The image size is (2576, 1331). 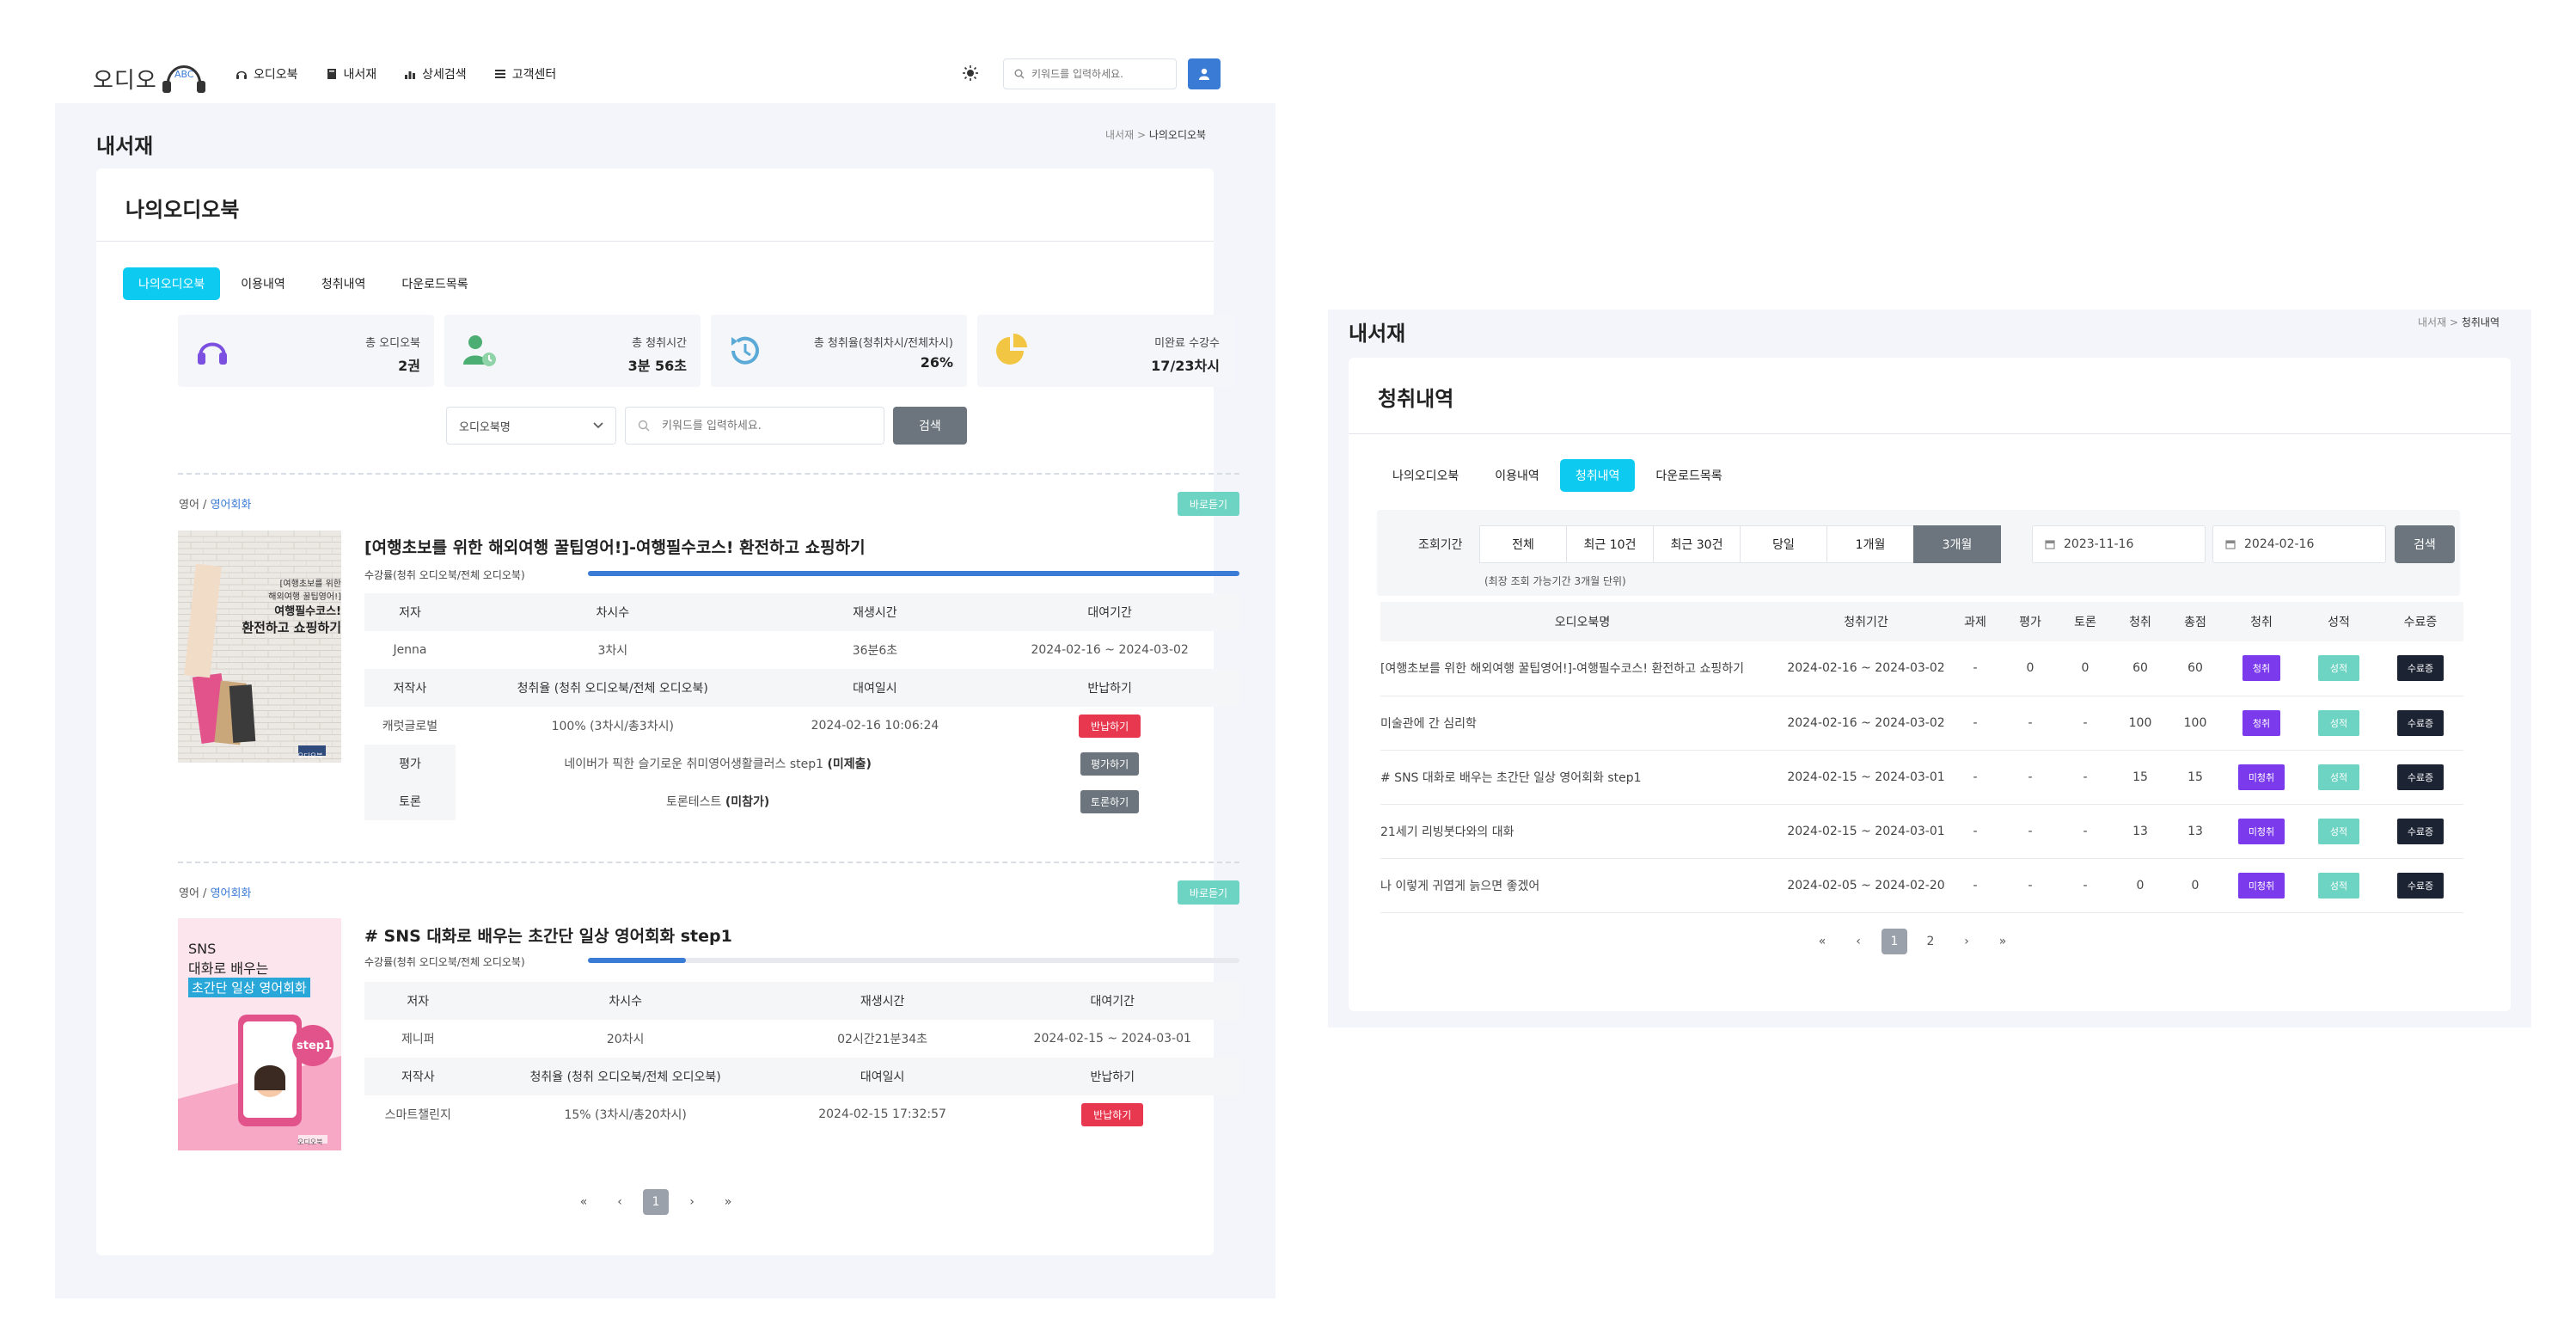 What do you see at coordinates (2195, 724) in the screenshot?
I see `row-total: 100` at bounding box center [2195, 724].